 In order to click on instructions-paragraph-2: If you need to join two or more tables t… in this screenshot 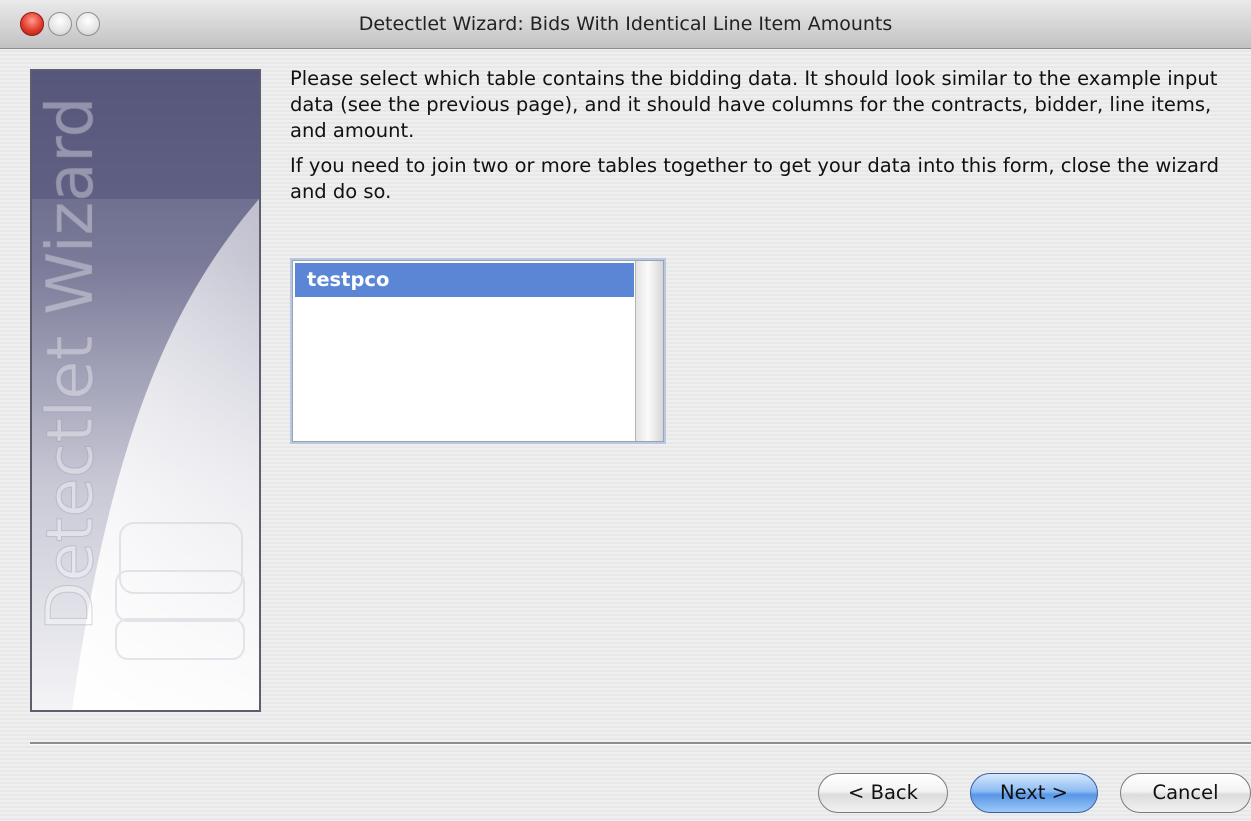, I will do `click(754, 178)`.